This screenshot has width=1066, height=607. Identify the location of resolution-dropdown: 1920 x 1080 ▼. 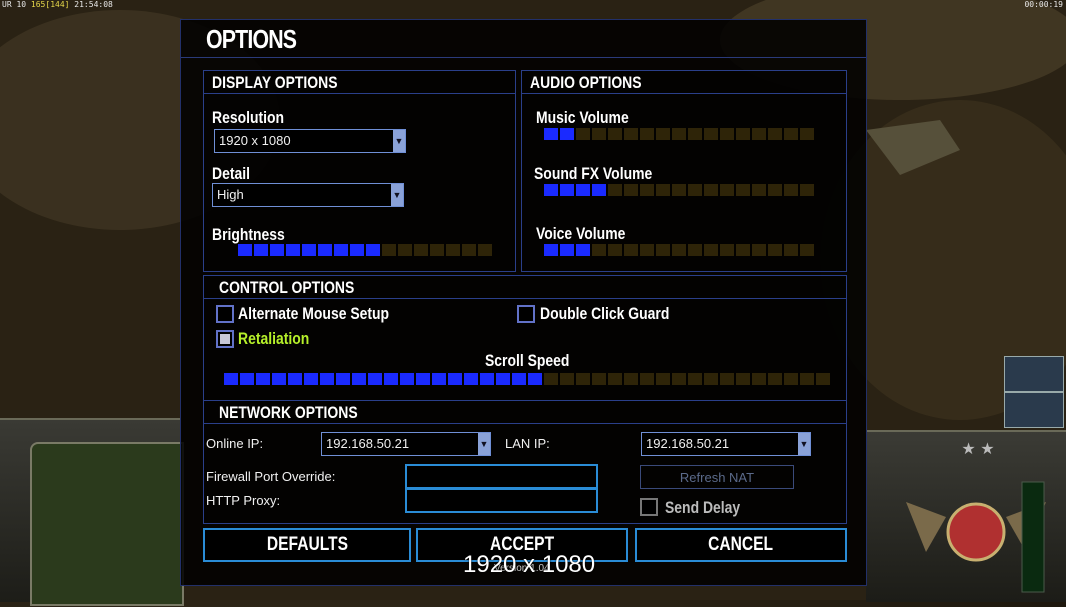
(310, 141).